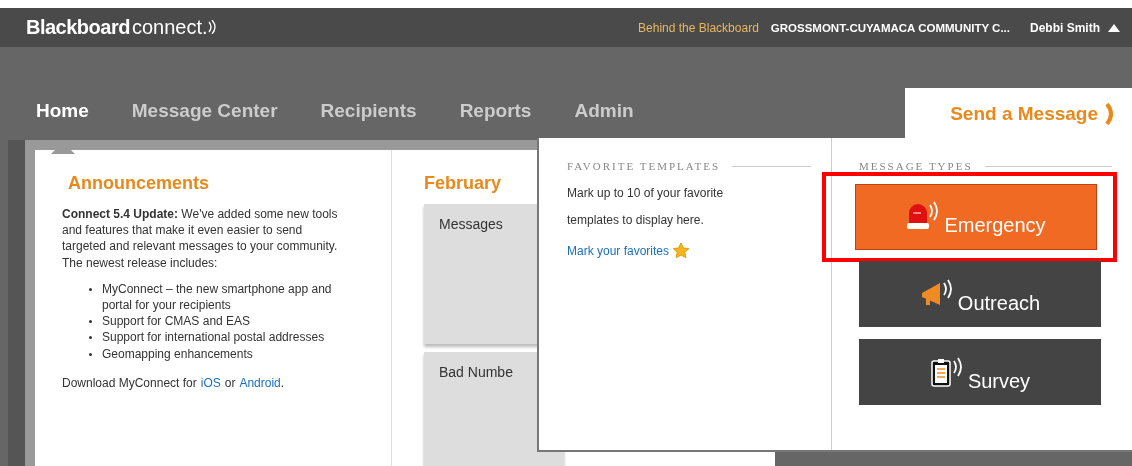 Image resolution: width=1132 pixels, height=466 pixels. I want to click on siren-icon, so click(923, 216).